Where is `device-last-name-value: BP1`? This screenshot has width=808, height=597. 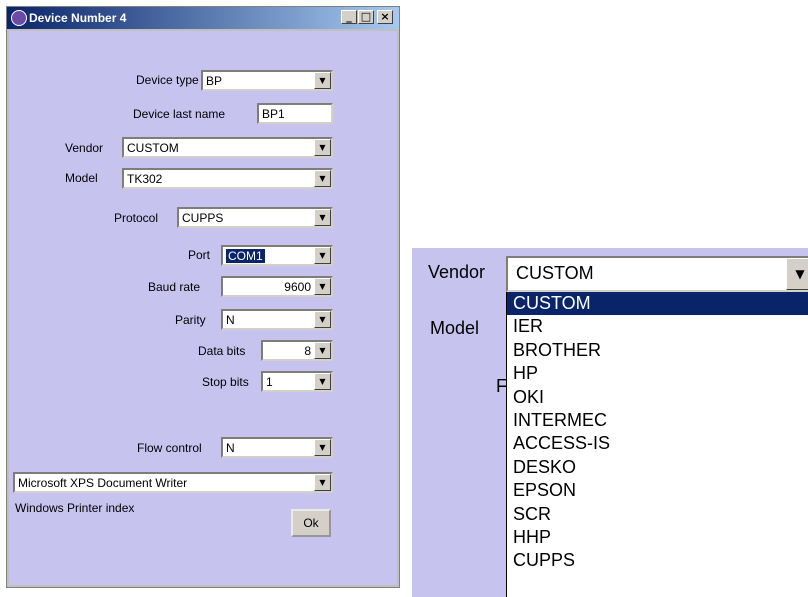 device-last-name-value: BP1 is located at coordinates (273, 114).